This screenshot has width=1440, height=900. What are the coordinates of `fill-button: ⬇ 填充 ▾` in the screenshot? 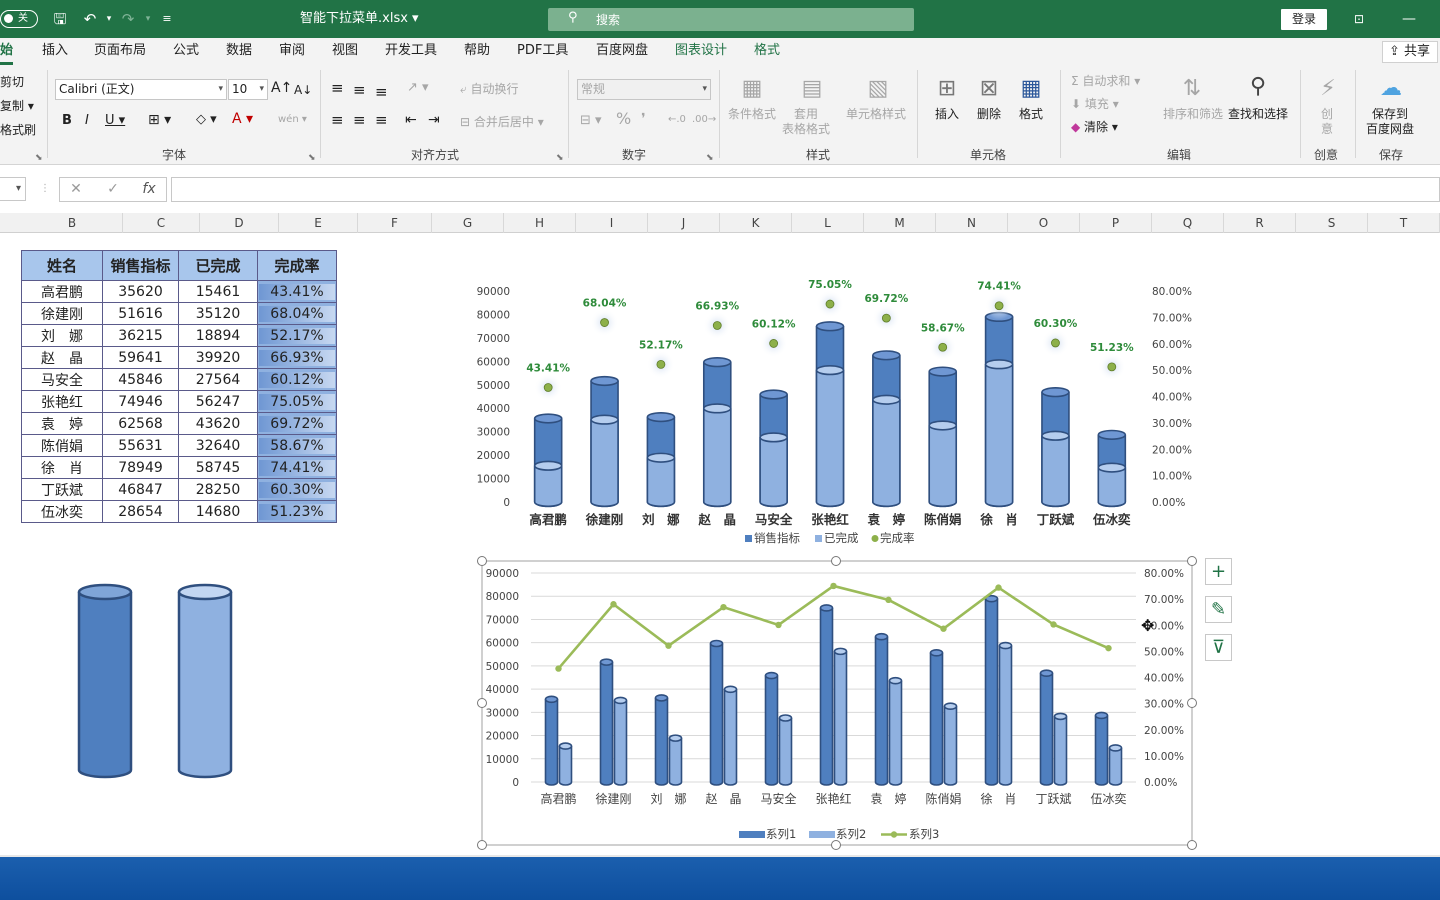 It's located at (1095, 104).